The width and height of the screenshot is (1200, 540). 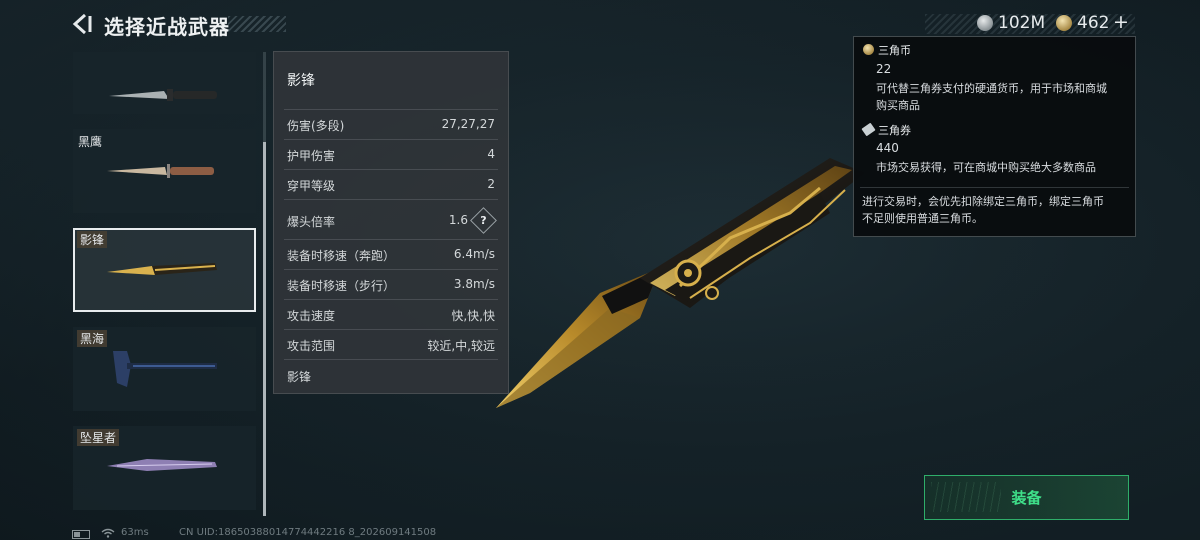 I want to click on weapon-label: 坠星者, so click(x=98, y=437).